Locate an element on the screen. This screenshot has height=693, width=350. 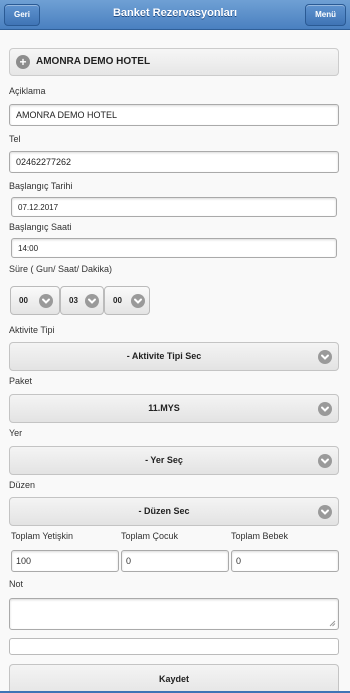
duzen-select: - Düzen Sec is located at coordinates (174, 511).